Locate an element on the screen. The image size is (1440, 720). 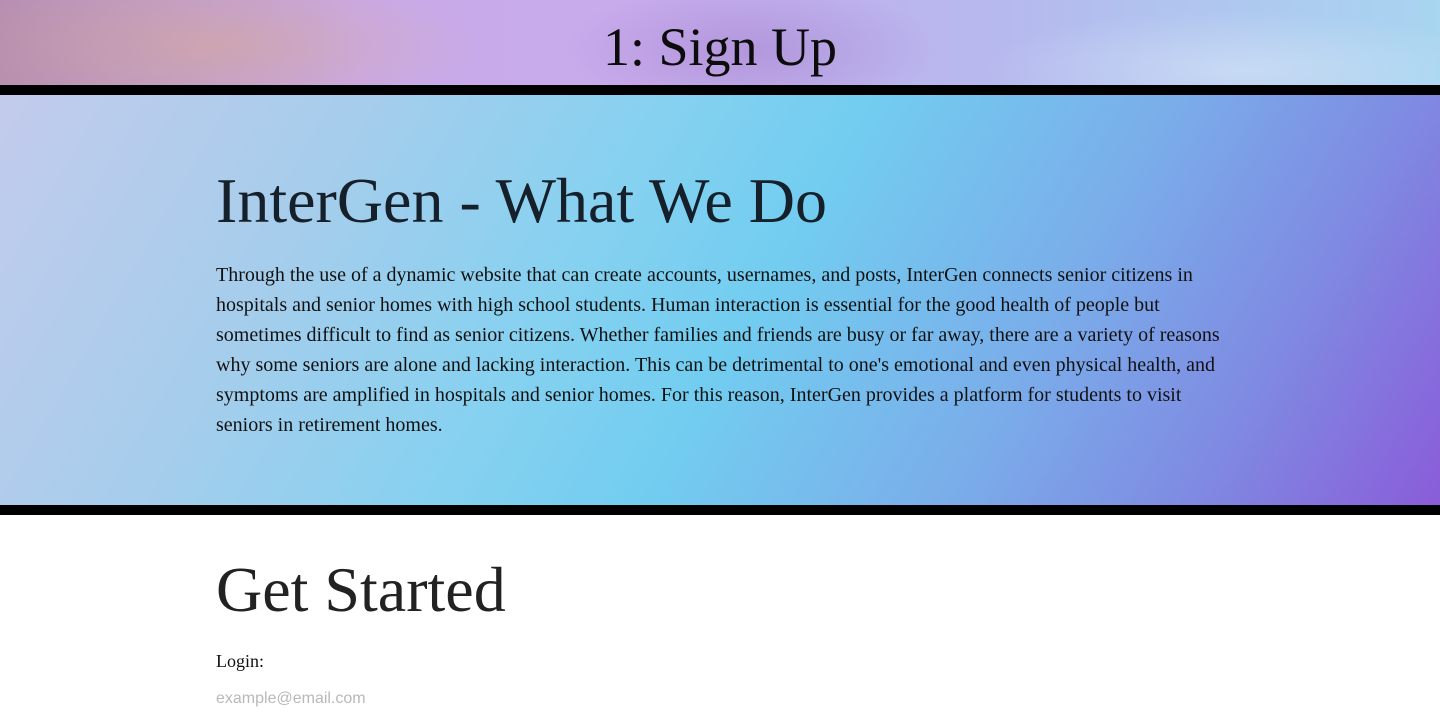
get-started-heading: Get Started is located at coordinates (361, 589).